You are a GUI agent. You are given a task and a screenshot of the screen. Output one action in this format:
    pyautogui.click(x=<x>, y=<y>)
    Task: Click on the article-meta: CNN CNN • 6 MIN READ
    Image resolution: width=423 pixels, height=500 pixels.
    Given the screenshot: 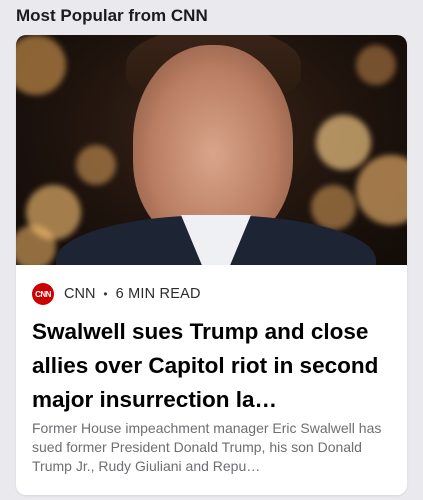 What is the action you would take?
    pyautogui.click(x=116, y=294)
    